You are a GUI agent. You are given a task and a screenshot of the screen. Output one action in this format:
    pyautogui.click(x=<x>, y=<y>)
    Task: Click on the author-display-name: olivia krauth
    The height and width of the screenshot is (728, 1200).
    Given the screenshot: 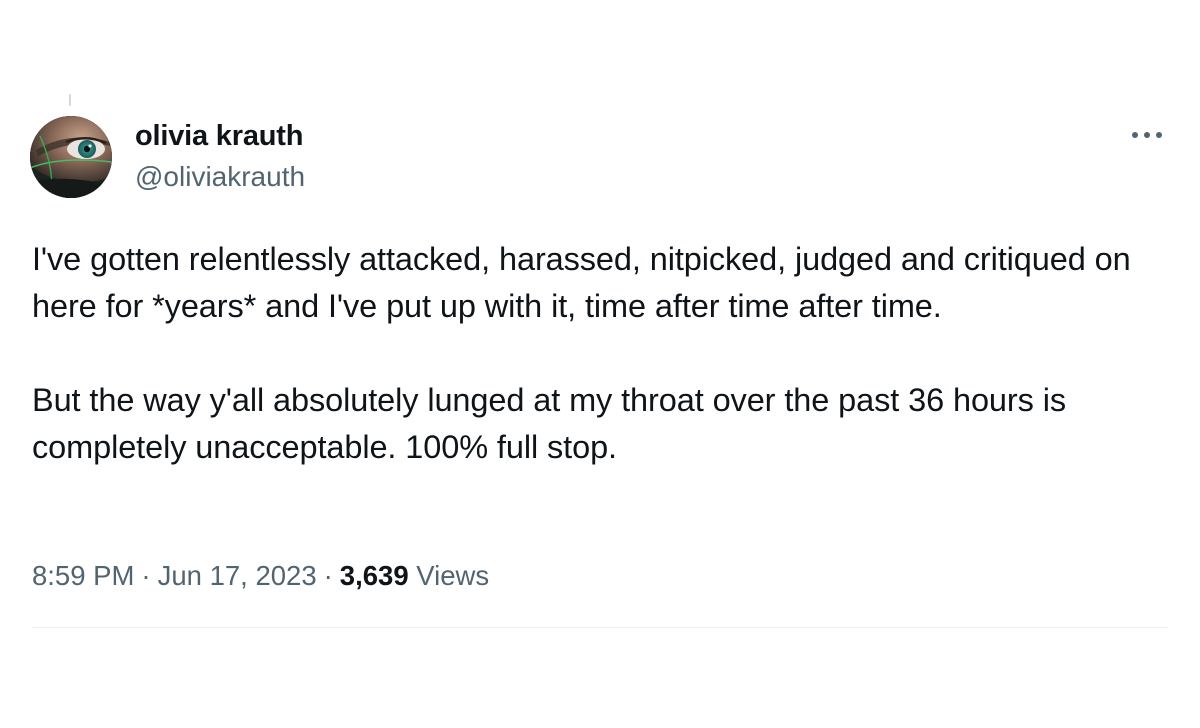 What is the action you would take?
    pyautogui.click(x=220, y=136)
    